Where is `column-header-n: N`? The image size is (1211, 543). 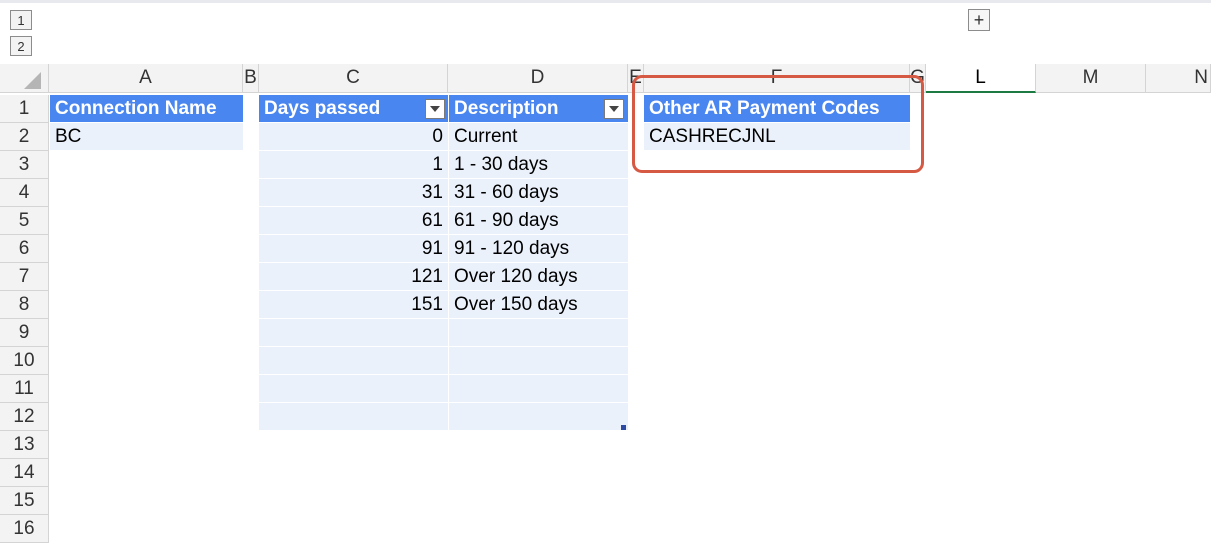 column-header-n: N is located at coordinates (1178, 78).